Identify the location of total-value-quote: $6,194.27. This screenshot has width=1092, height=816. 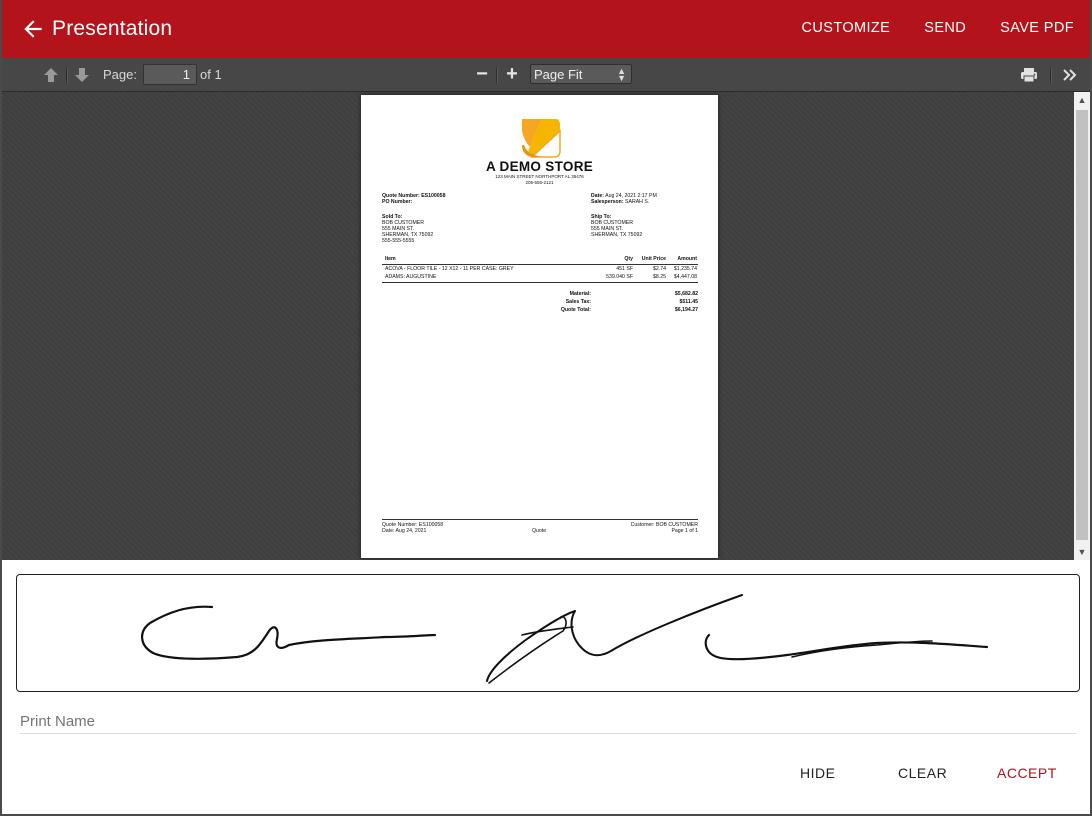
(686, 310).